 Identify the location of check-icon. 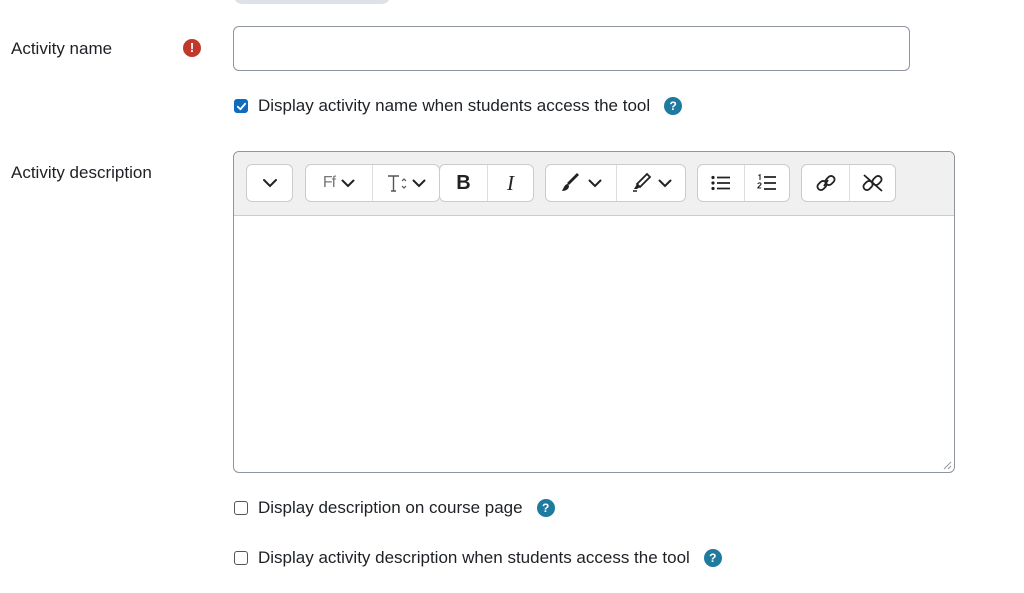
(241, 106).